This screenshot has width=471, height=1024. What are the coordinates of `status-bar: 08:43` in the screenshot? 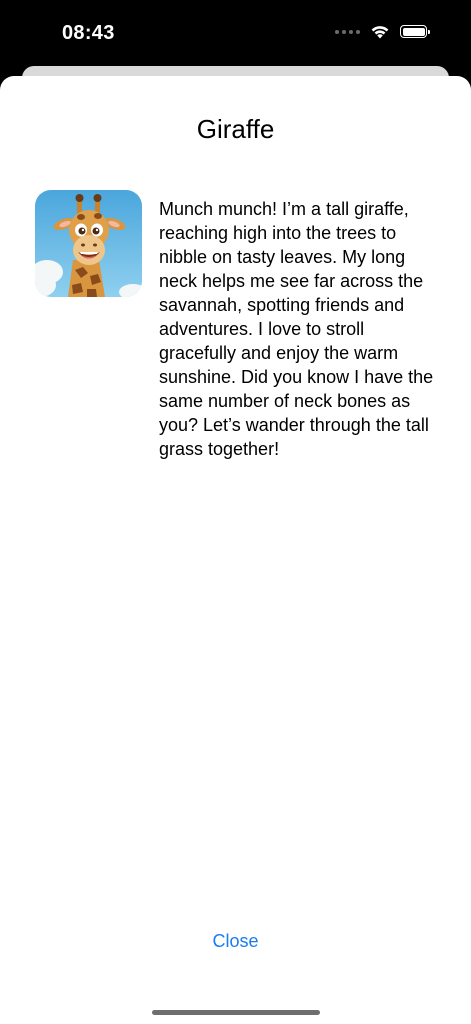 It's located at (235, 33).